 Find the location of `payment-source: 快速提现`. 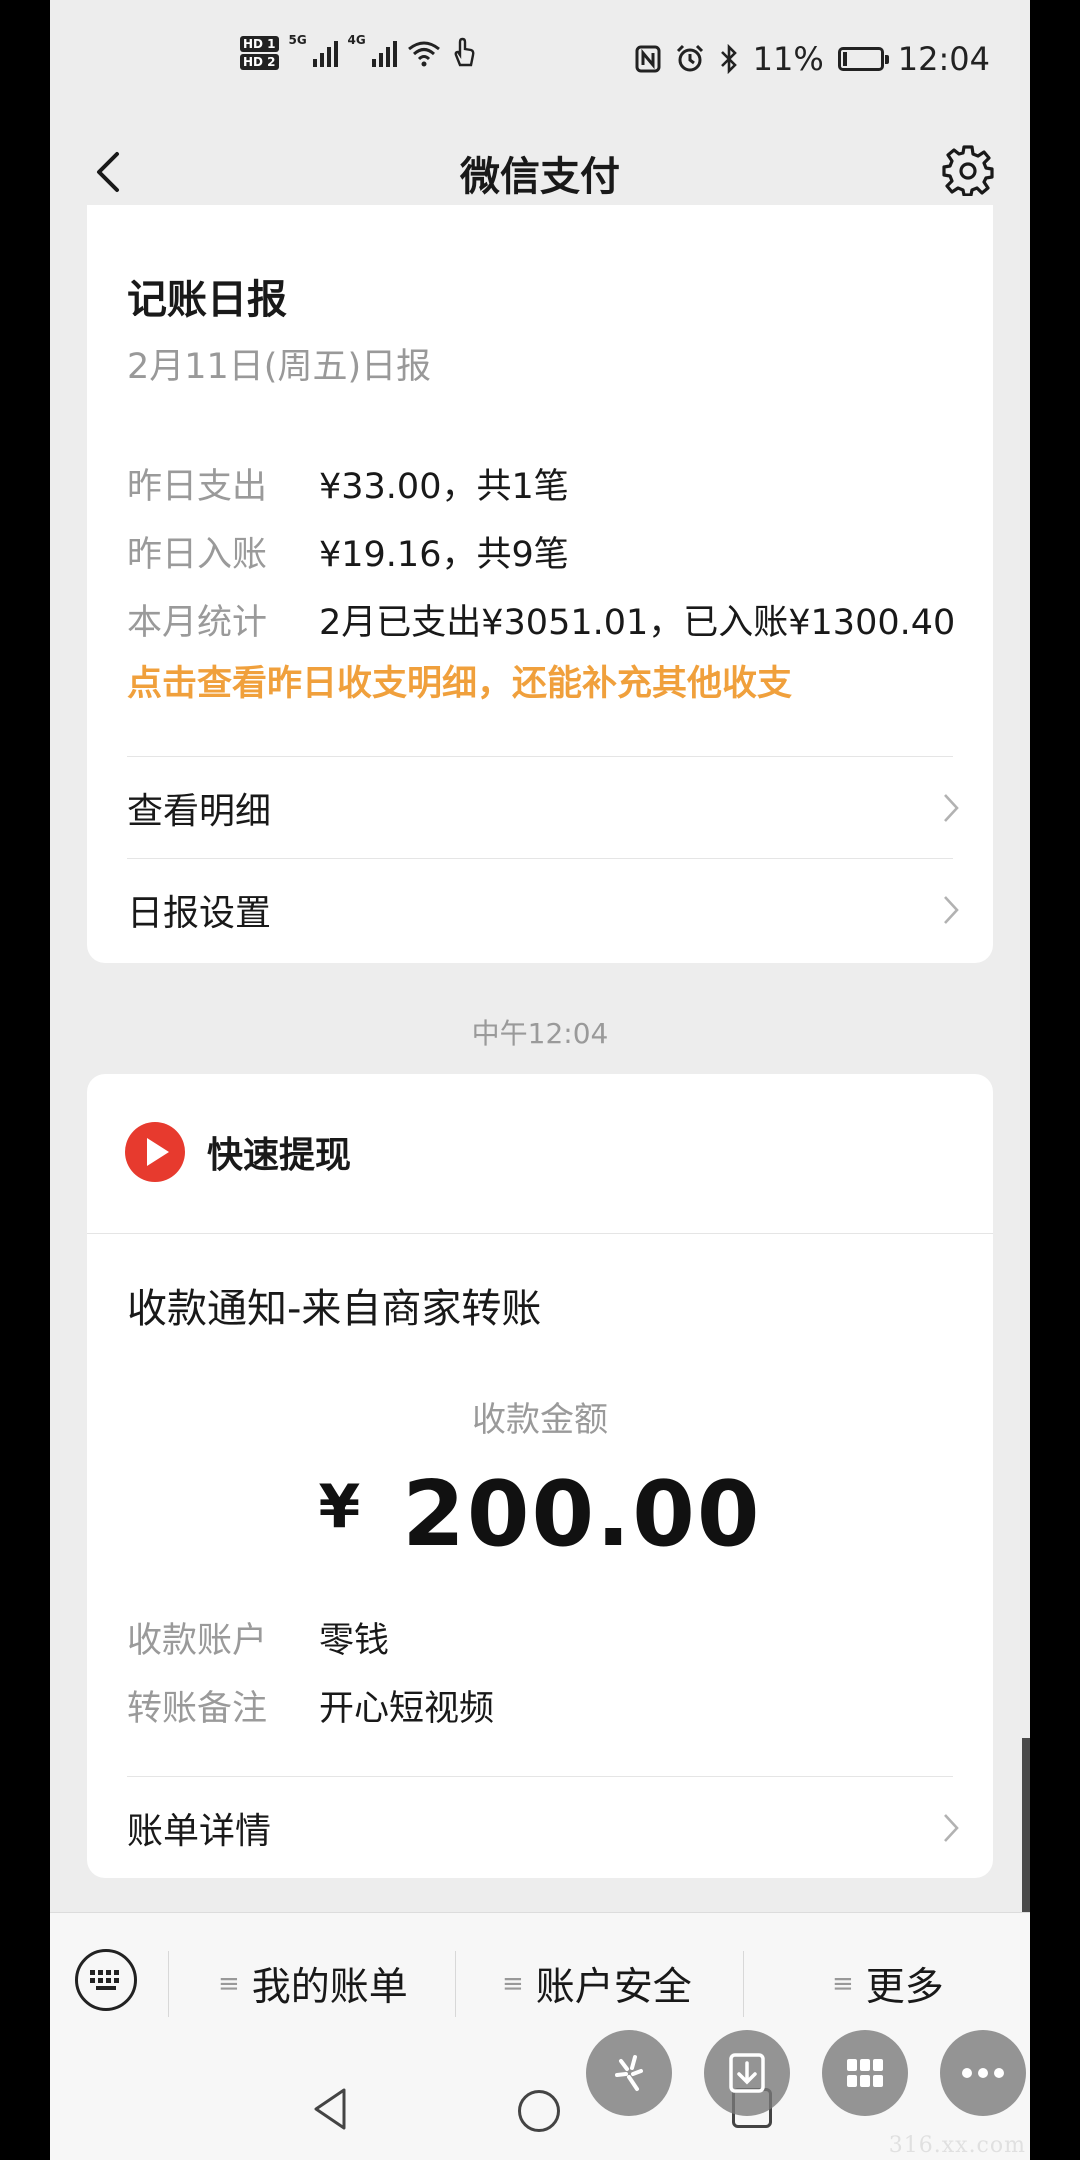

payment-source: 快速提现 is located at coordinates (238, 1152).